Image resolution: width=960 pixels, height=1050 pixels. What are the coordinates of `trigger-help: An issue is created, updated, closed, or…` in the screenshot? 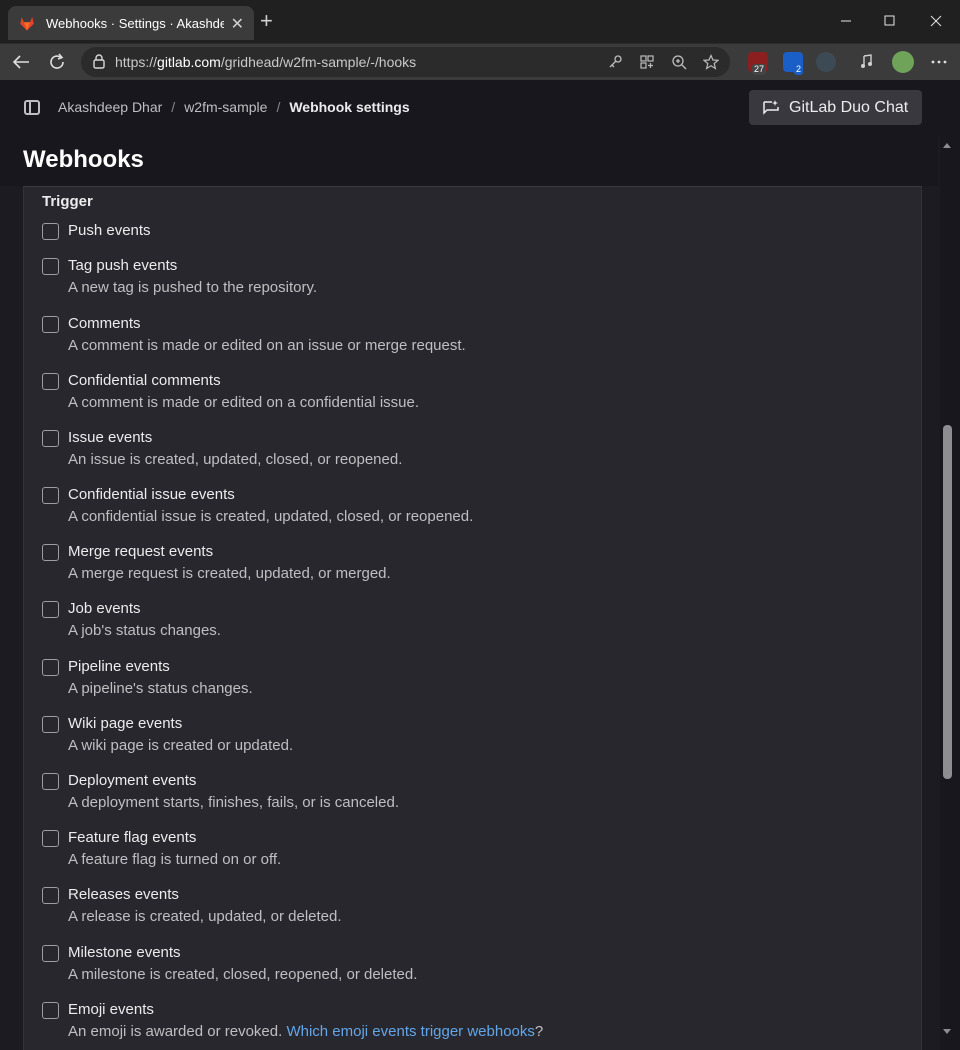 It's located at (235, 459).